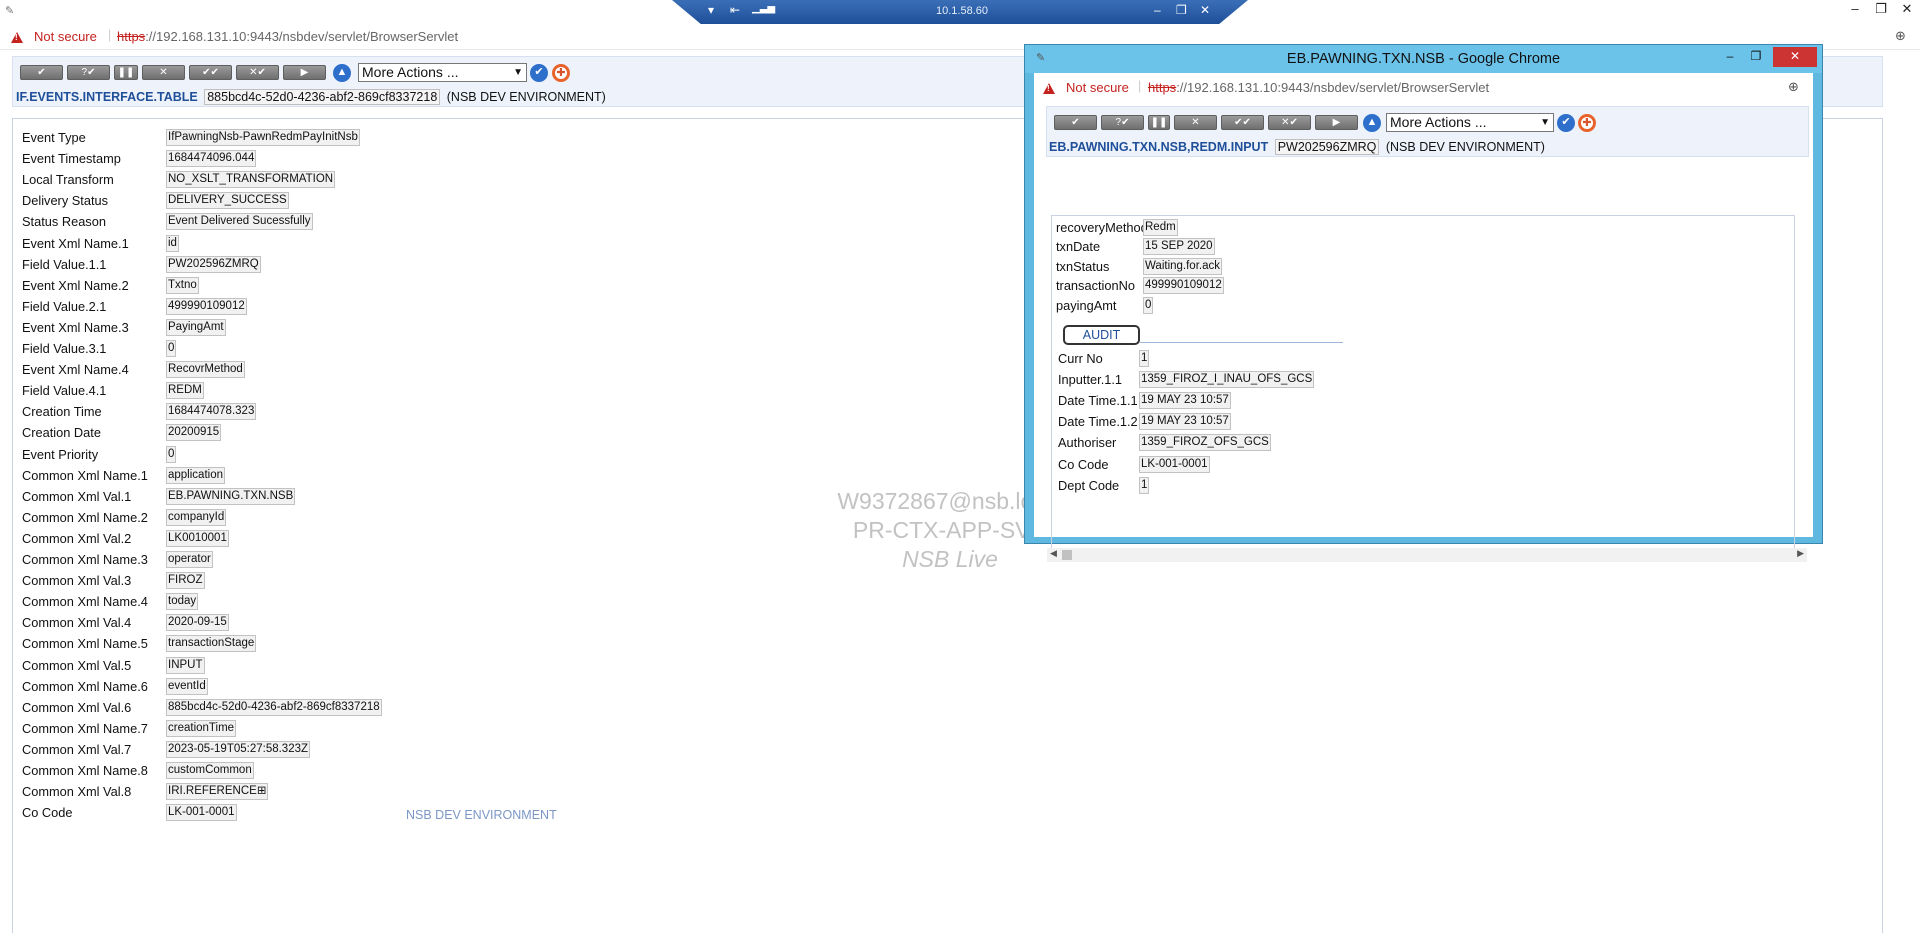 The height and width of the screenshot is (933, 1920). What do you see at coordinates (274, 707) in the screenshot?
I see `field-value: 885bcd4c-52d0-4236-abf2-869cf8337218` at bounding box center [274, 707].